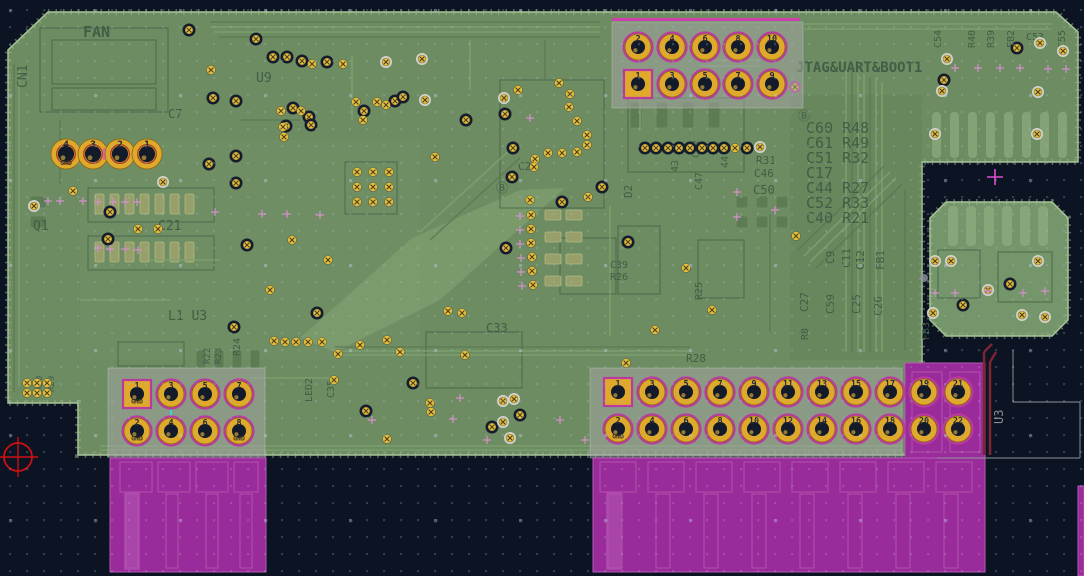  I want to click on silk-text: R39, so click(991, 39).